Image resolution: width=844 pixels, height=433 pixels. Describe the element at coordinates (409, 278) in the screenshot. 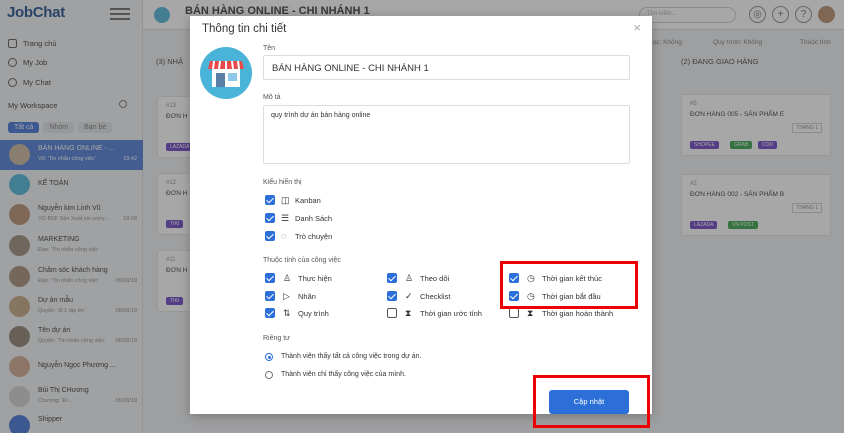

I see `follower-icon: ♙` at that location.